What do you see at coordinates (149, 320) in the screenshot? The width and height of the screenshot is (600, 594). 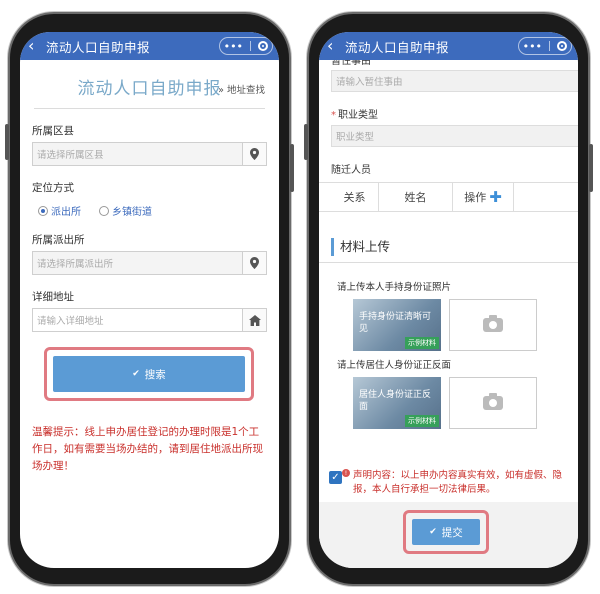 I see `address-input: 请输入详细地址` at bounding box center [149, 320].